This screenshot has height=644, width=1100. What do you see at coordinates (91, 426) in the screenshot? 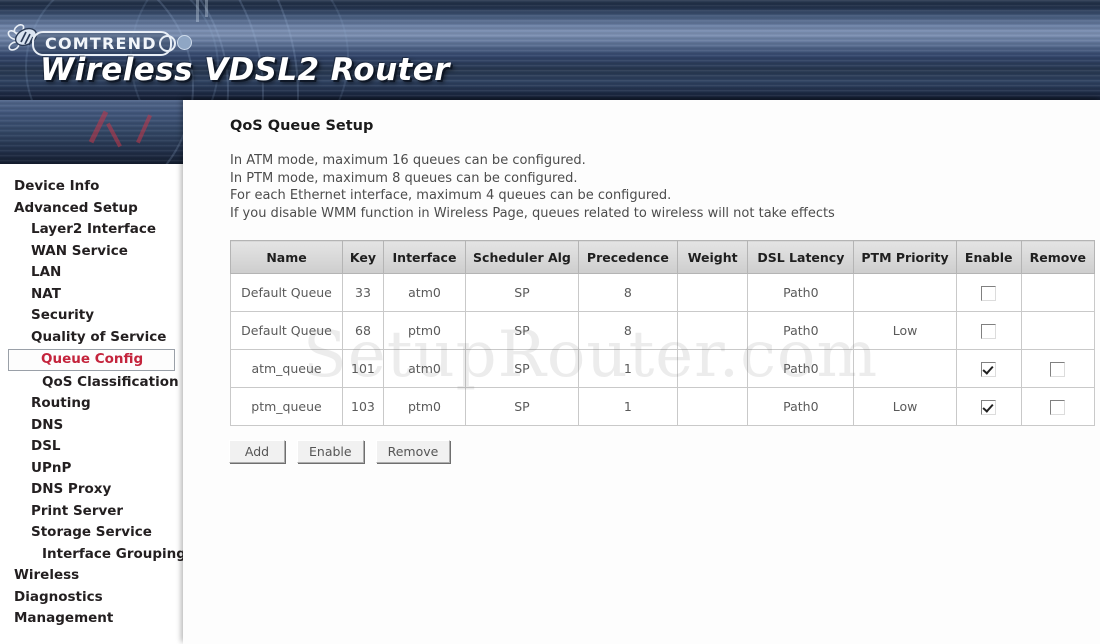
I see `sidebar-item-dns: DNS` at bounding box center [91, 426].